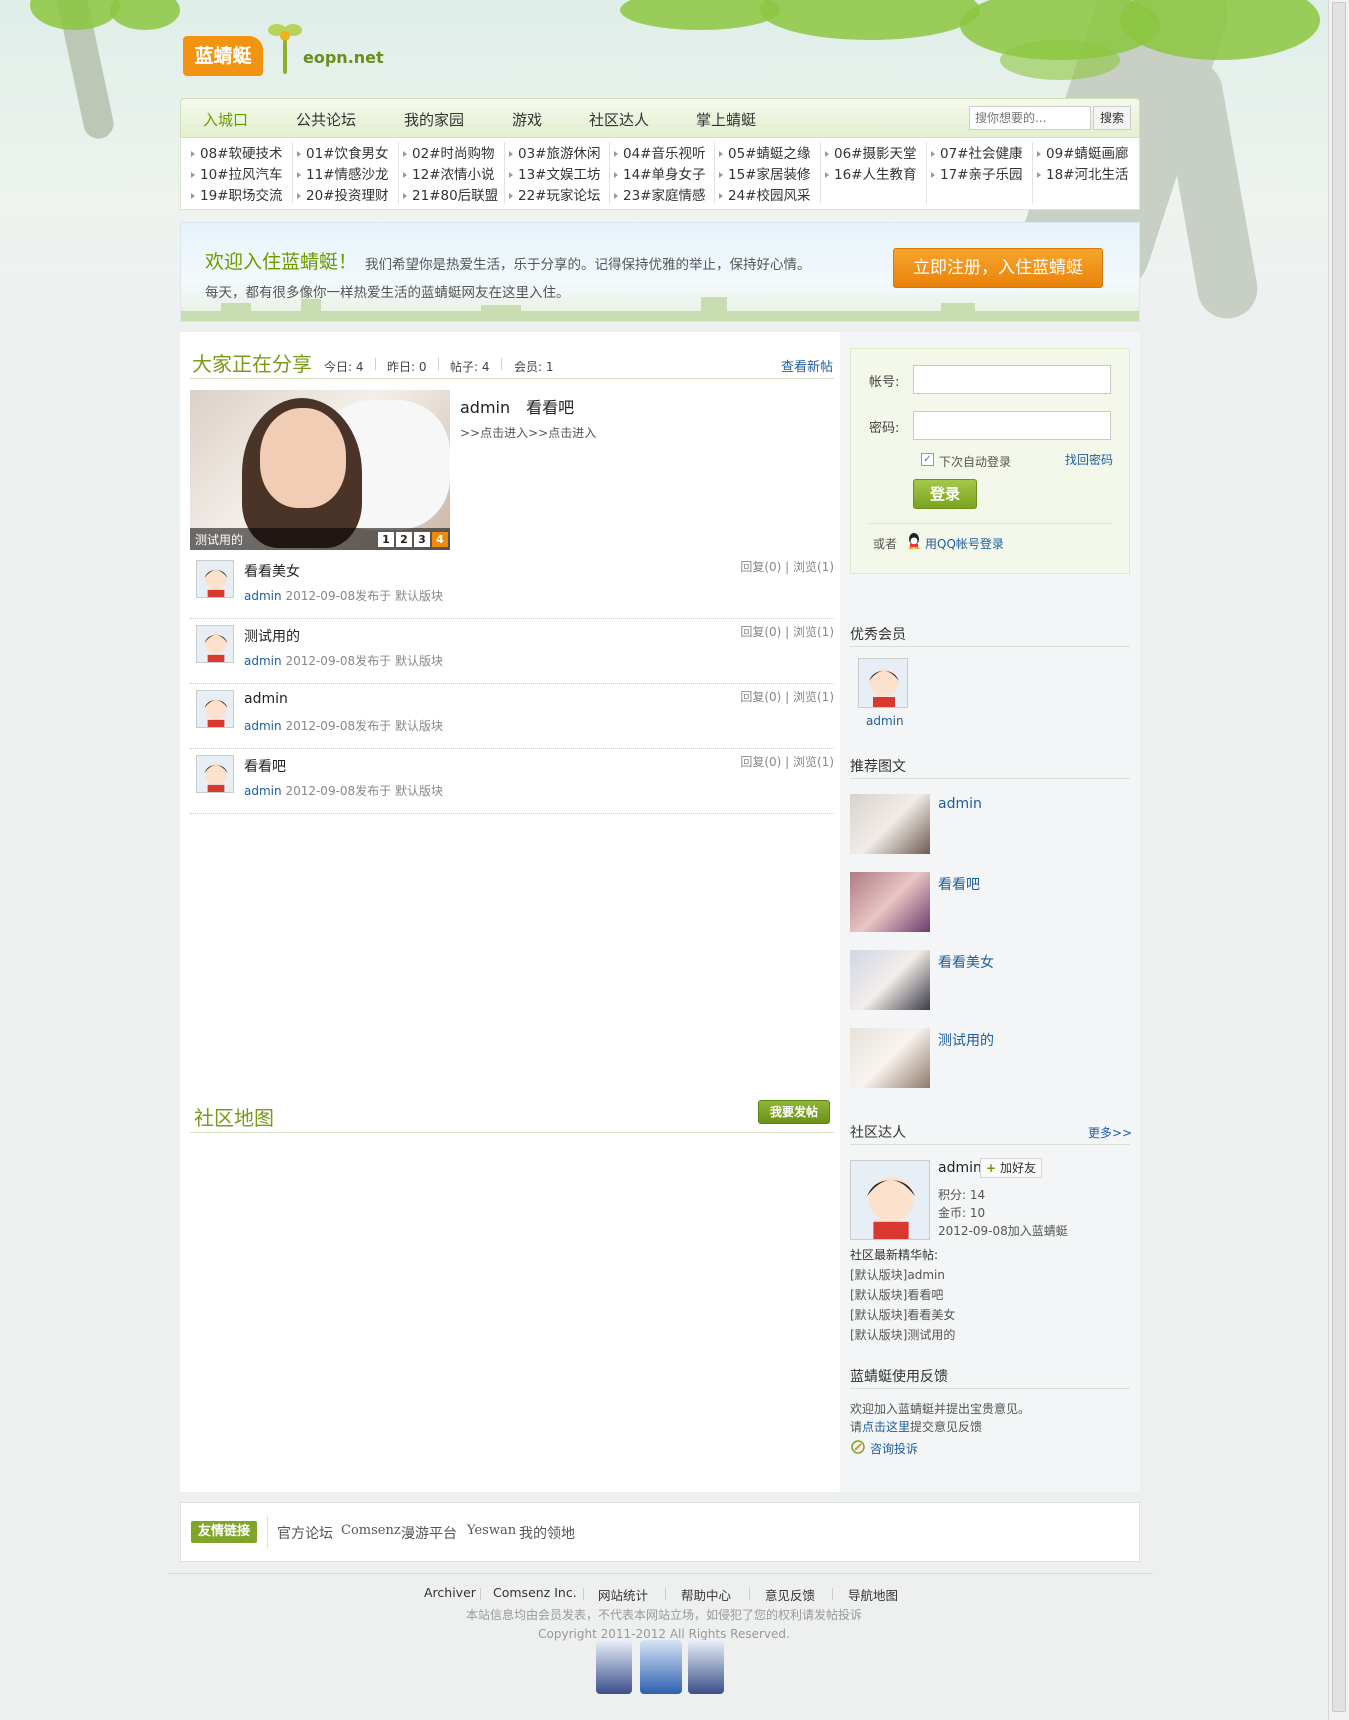  I want to click on friend-link: 漫游平台, so click(429, 1533).